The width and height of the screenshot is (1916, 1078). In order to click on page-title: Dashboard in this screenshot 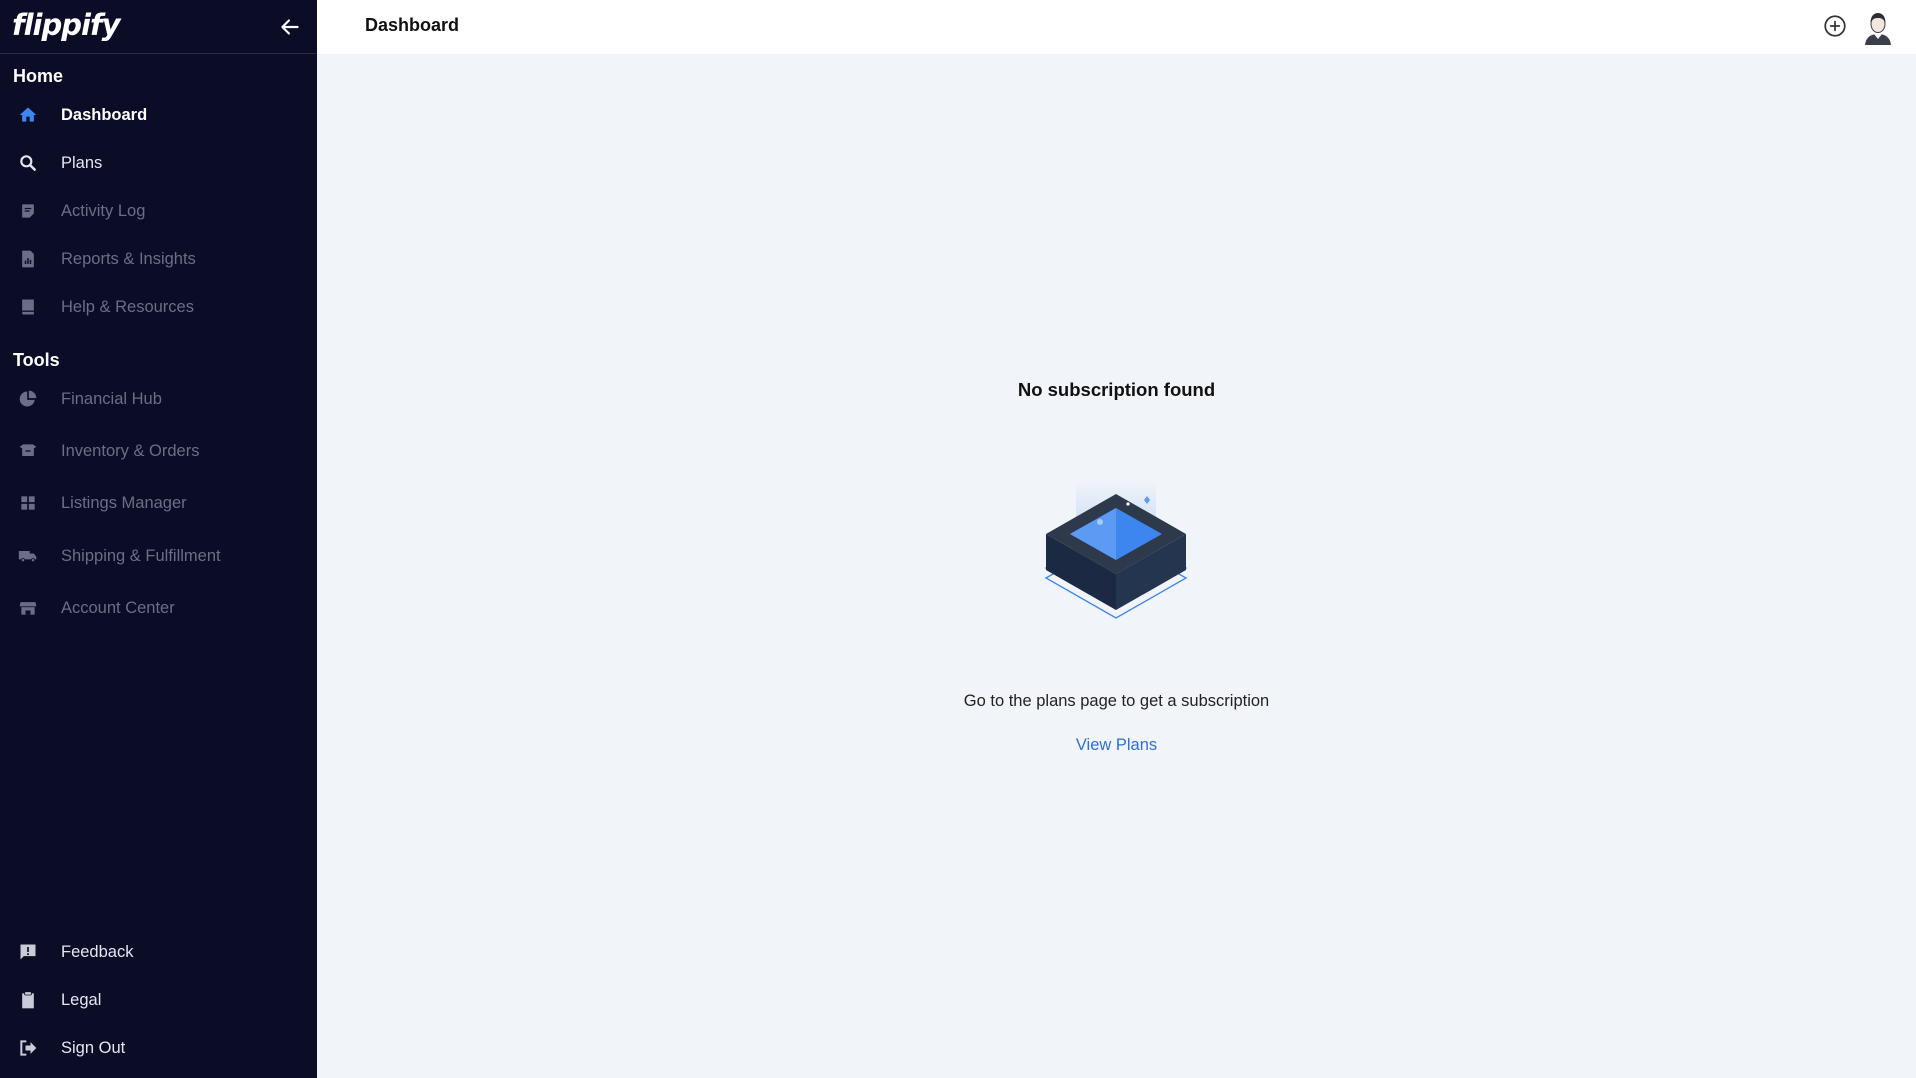, I will do `click(412, 25)`.